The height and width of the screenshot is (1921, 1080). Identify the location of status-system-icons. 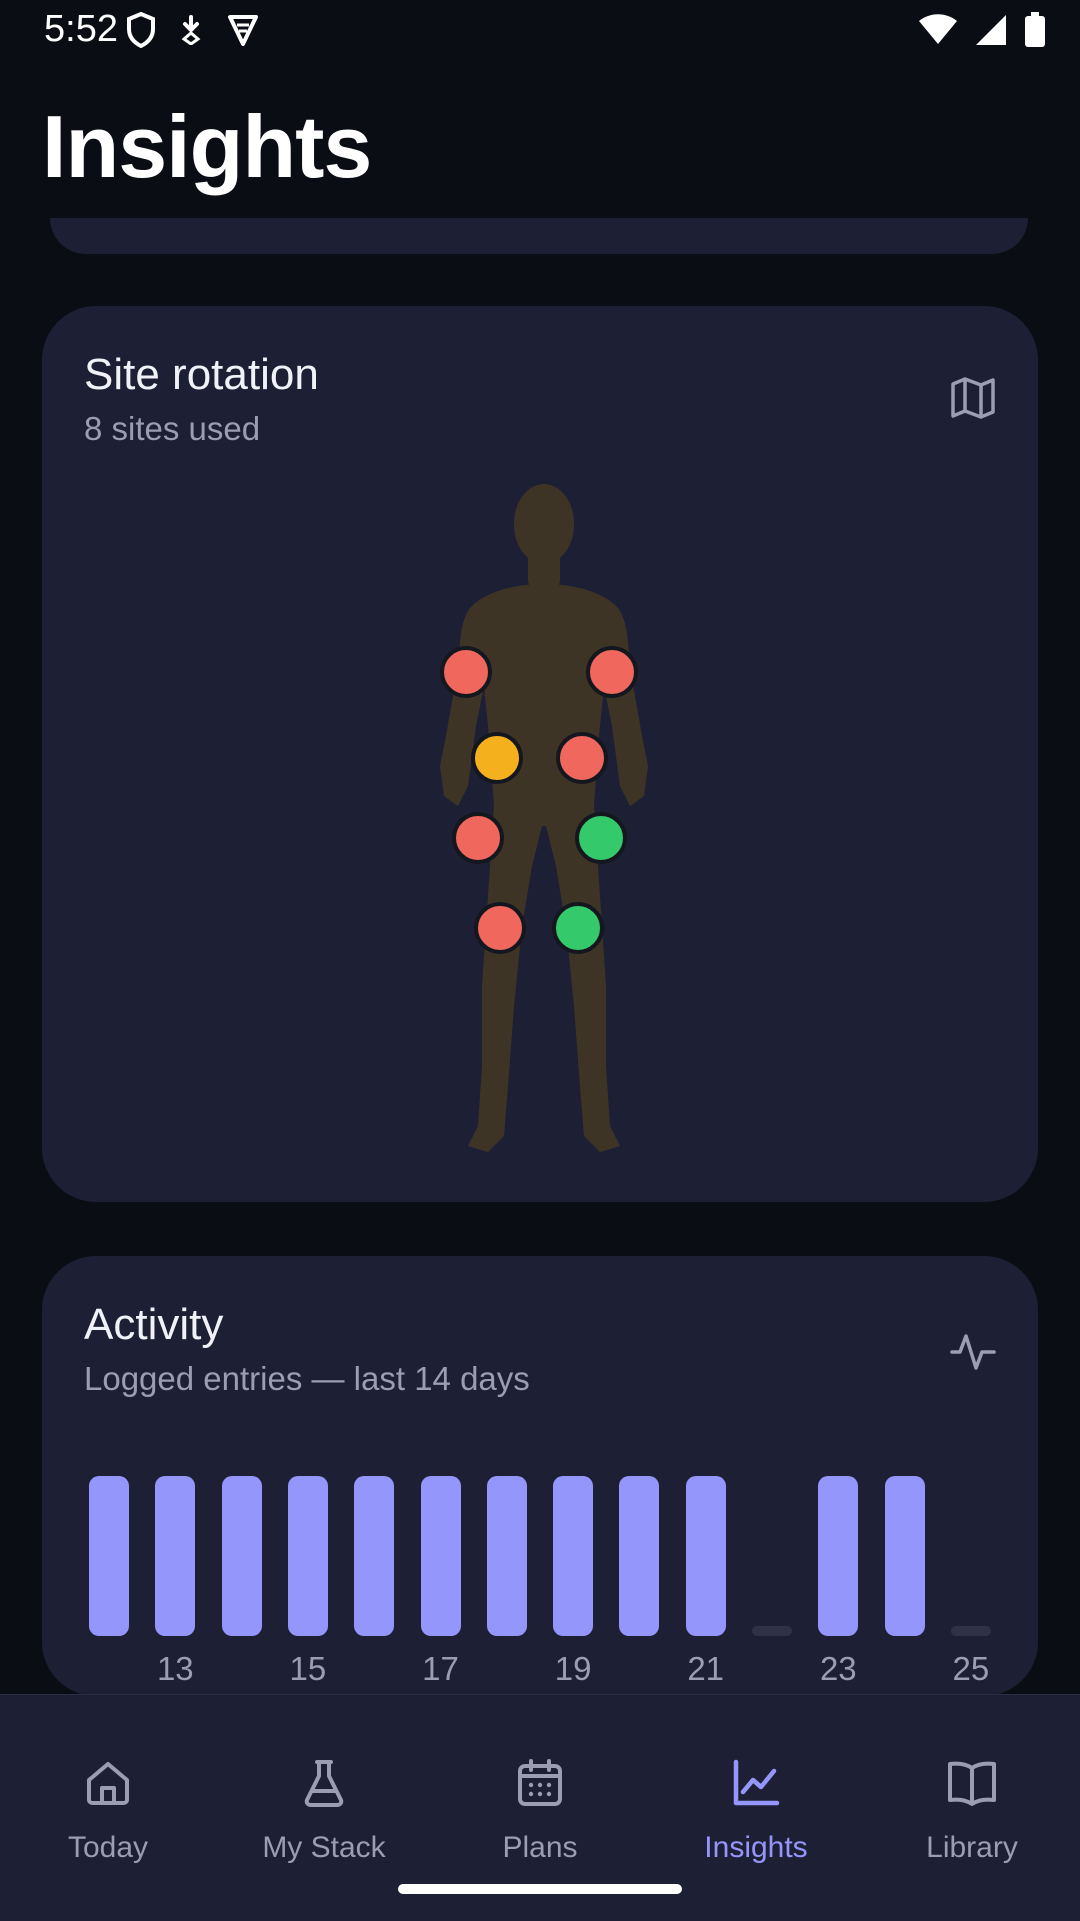
(982, 30).